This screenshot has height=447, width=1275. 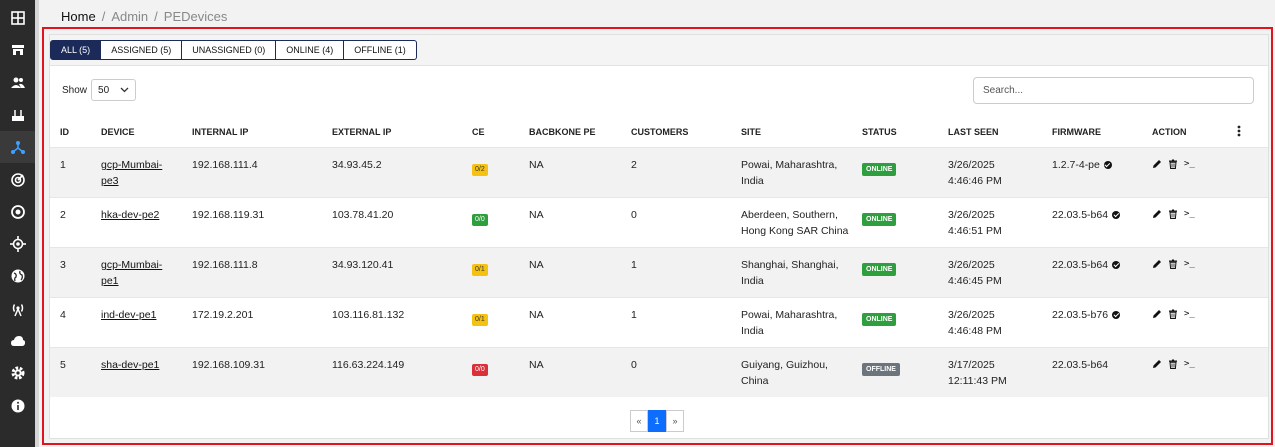 I want to click on cell-customers: 2, so click(x=634, y=165).